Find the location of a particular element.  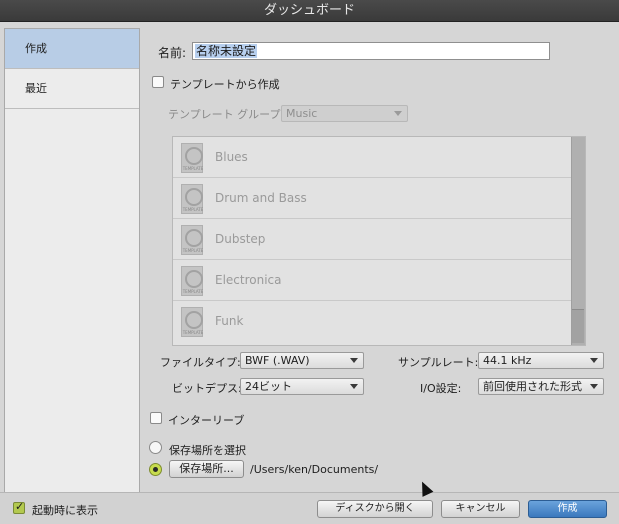

io-label: I/O設定: is located at coordinates (441, 388).